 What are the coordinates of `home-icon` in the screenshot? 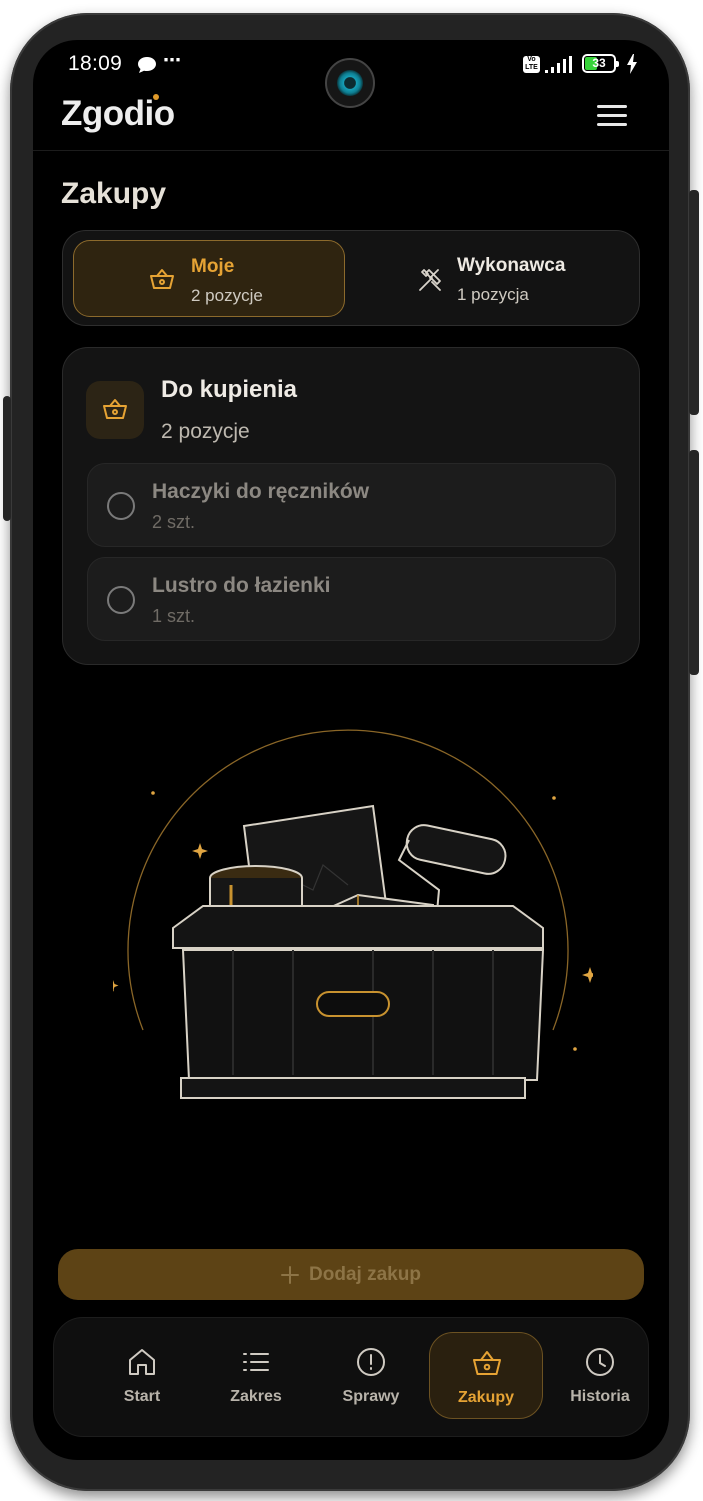 It's located at (142, 1362).